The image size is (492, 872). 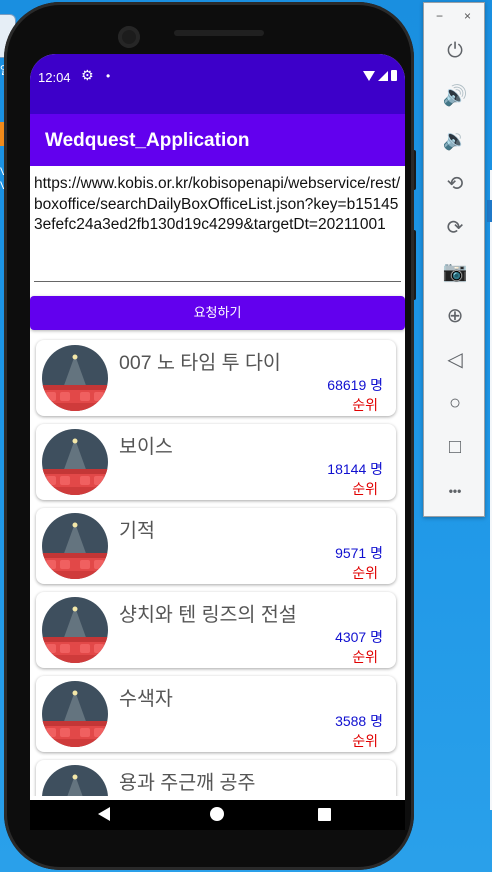 I want to click on movie-card: 수색자 3588 명순위, so click(x=216, y=714).